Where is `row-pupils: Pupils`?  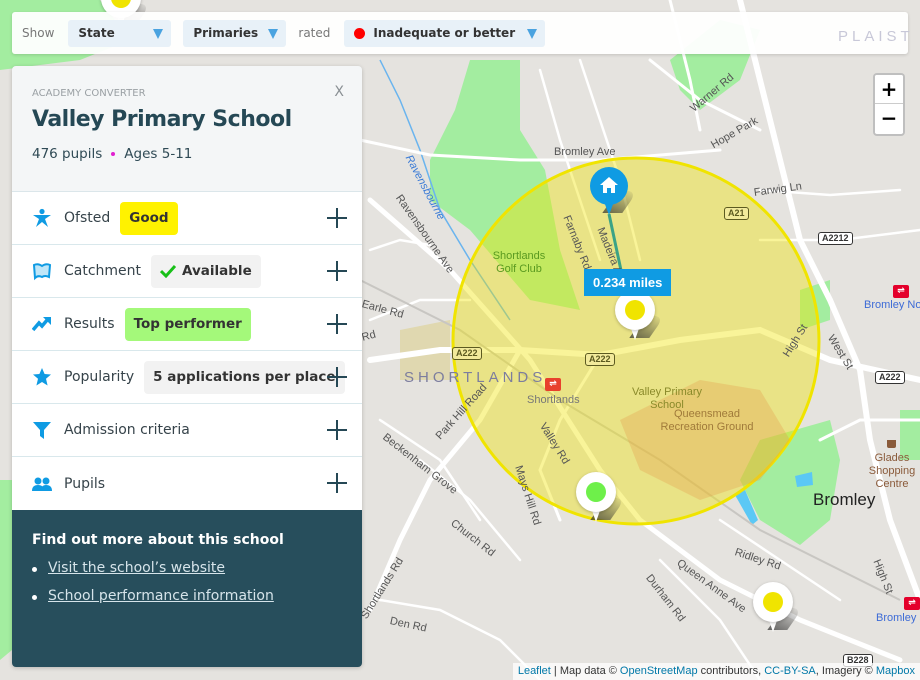 row-pupils: Pupils is located at coordinates (187, 483).